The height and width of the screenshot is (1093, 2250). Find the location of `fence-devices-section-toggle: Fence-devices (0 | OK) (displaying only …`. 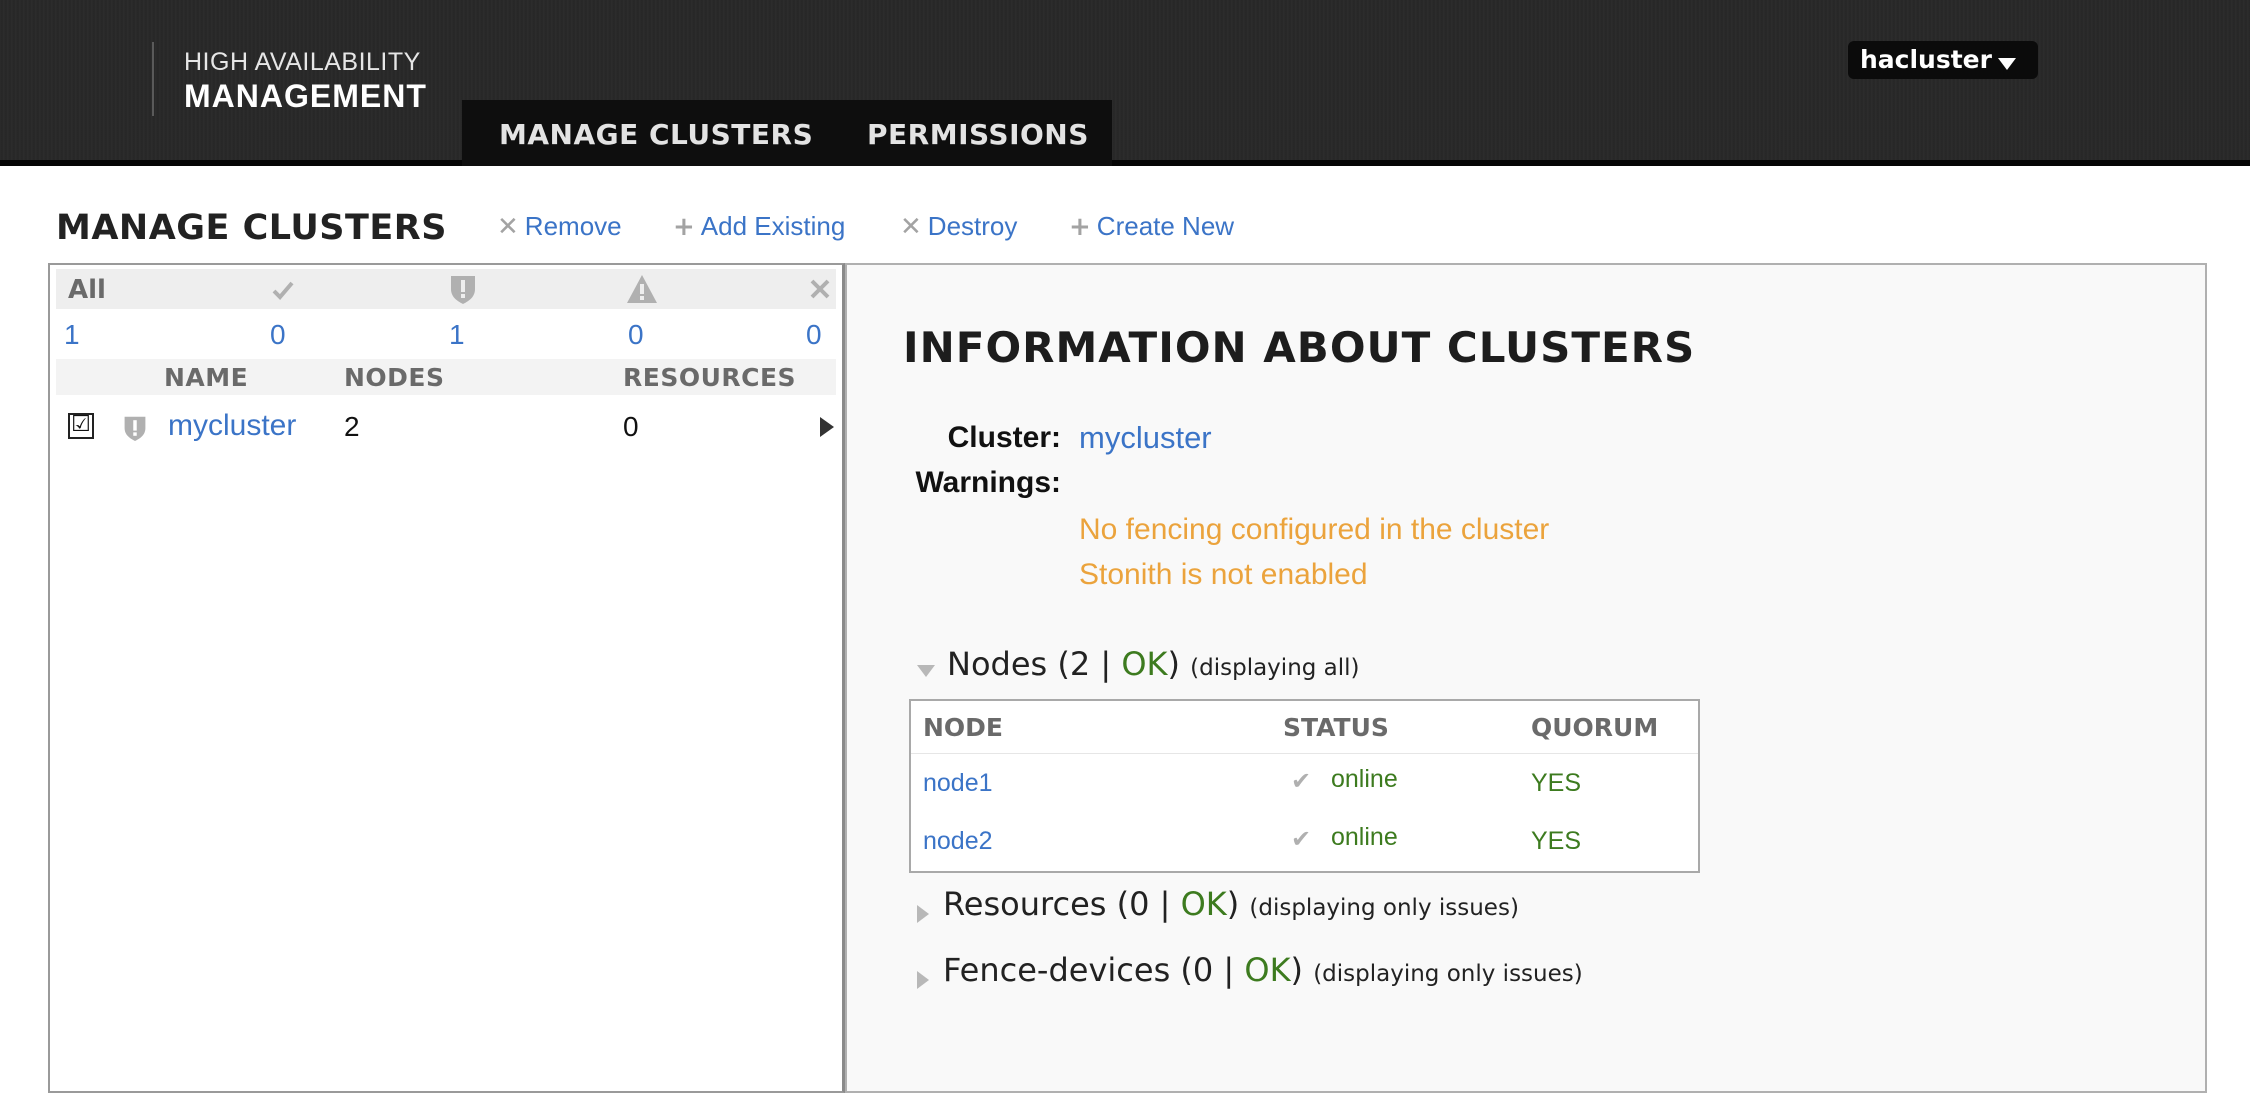

fence-devices-section-toggle: Fence-devices (0 | OK) (displaying only … is located at coordinates (1250, 970).